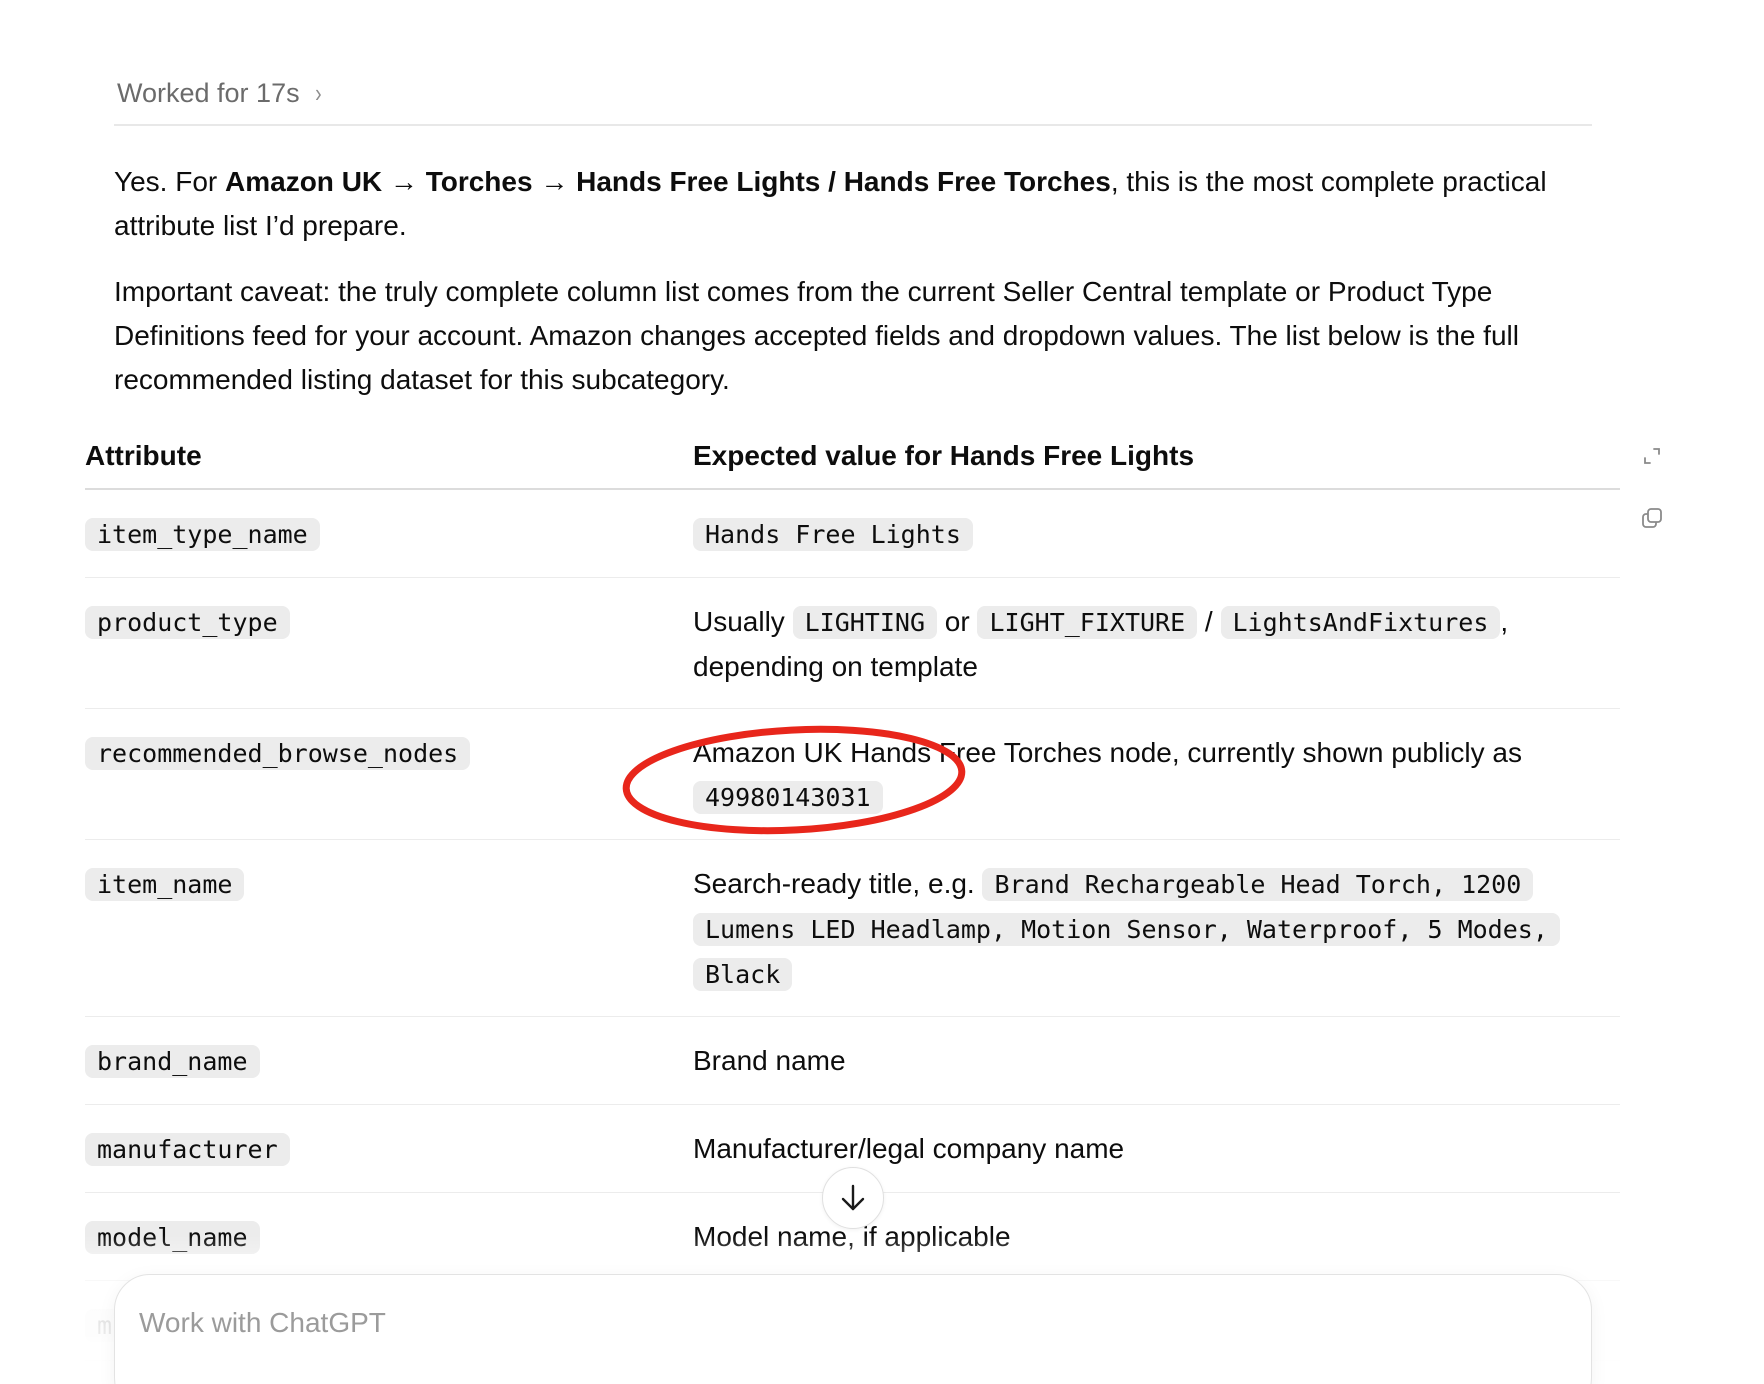 The height and width of the screenshot is (1384, 1764). I want to click on table-row: brand_name Brand name, so click(852, 1061).